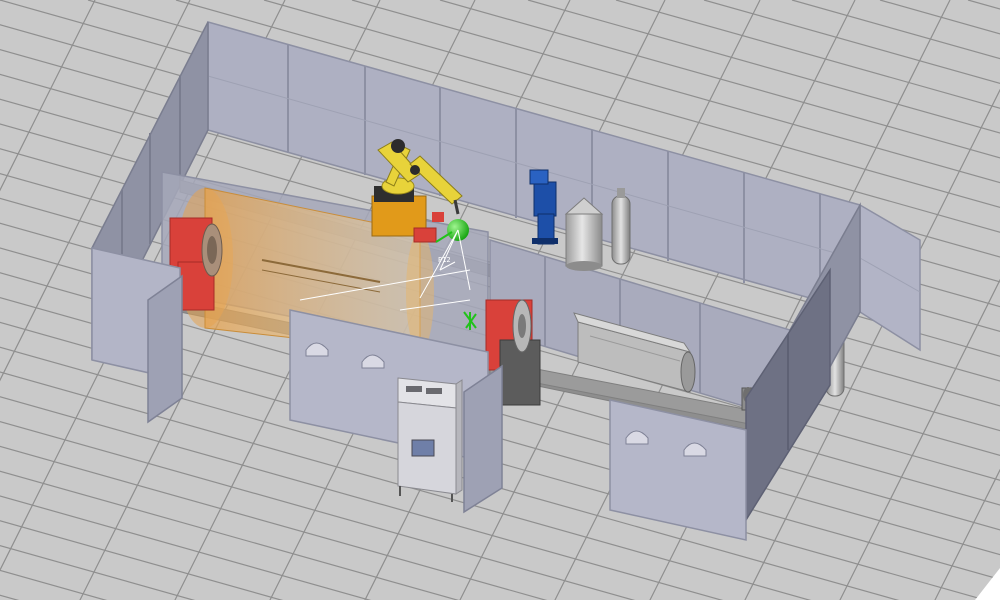 The width and height of the screenshot is (1000, 600). What do you see at coordinates (165, 349) in the screenshot?
I see `front-left-door` at bounding box center [165, 349].